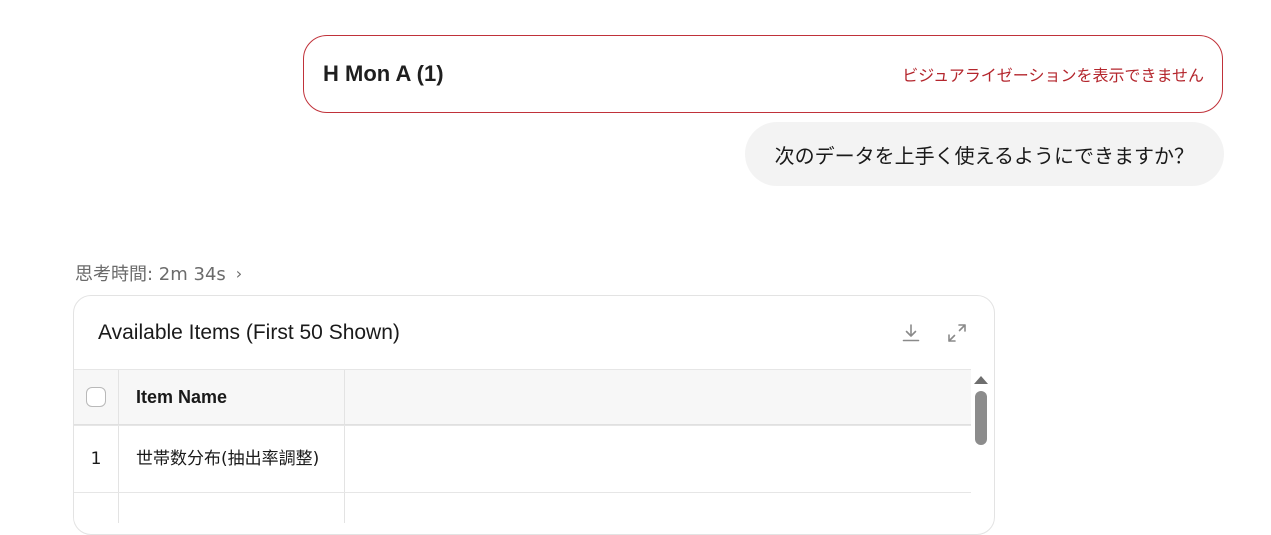  Describe the element at coordinates (1053, 75) in the screenshot. I see `visualization-error-text: ビジュアライゼーションを表示できません` at that location.